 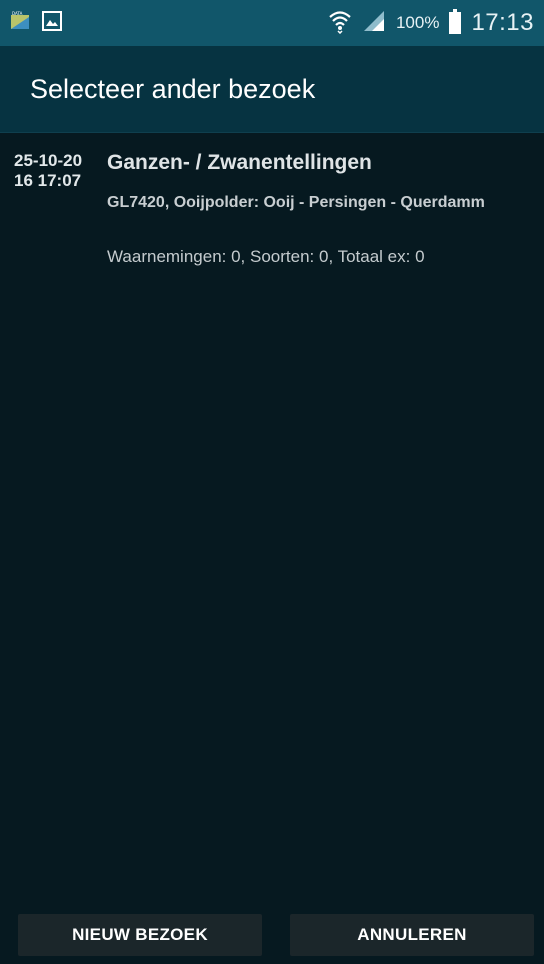 I want to click on title-bar: Selecteer ander bezoek, so click(x=272, y=89).